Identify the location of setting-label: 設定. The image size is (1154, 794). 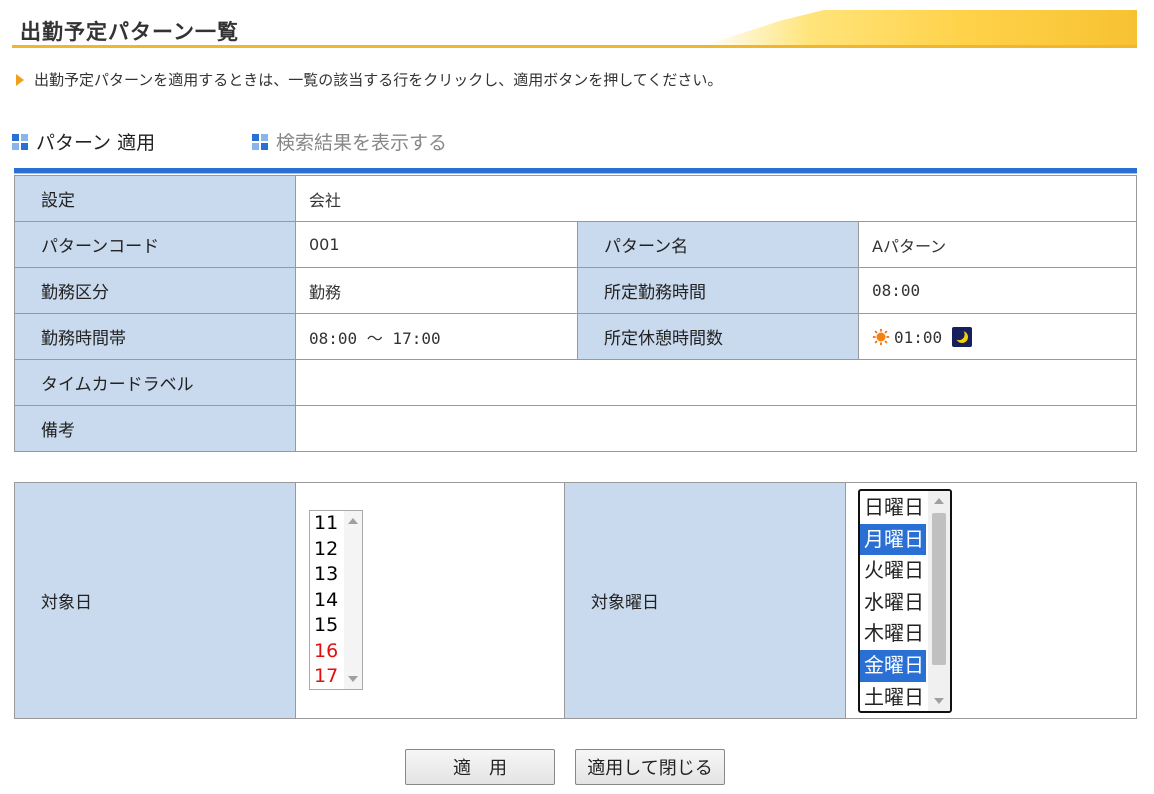
(155, 198).